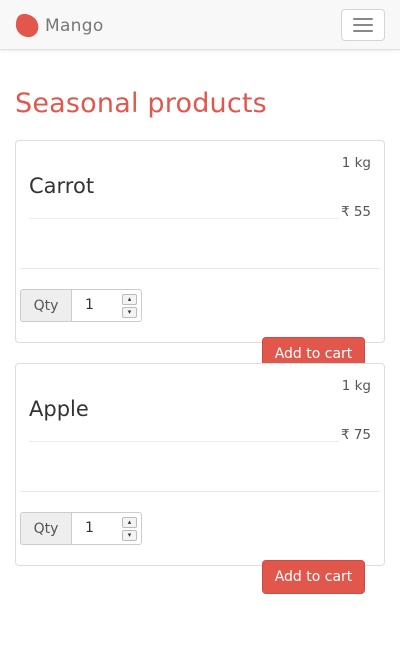 The image size is (400, 665). I want to click on menu-toggle-button, so click(363, 25).